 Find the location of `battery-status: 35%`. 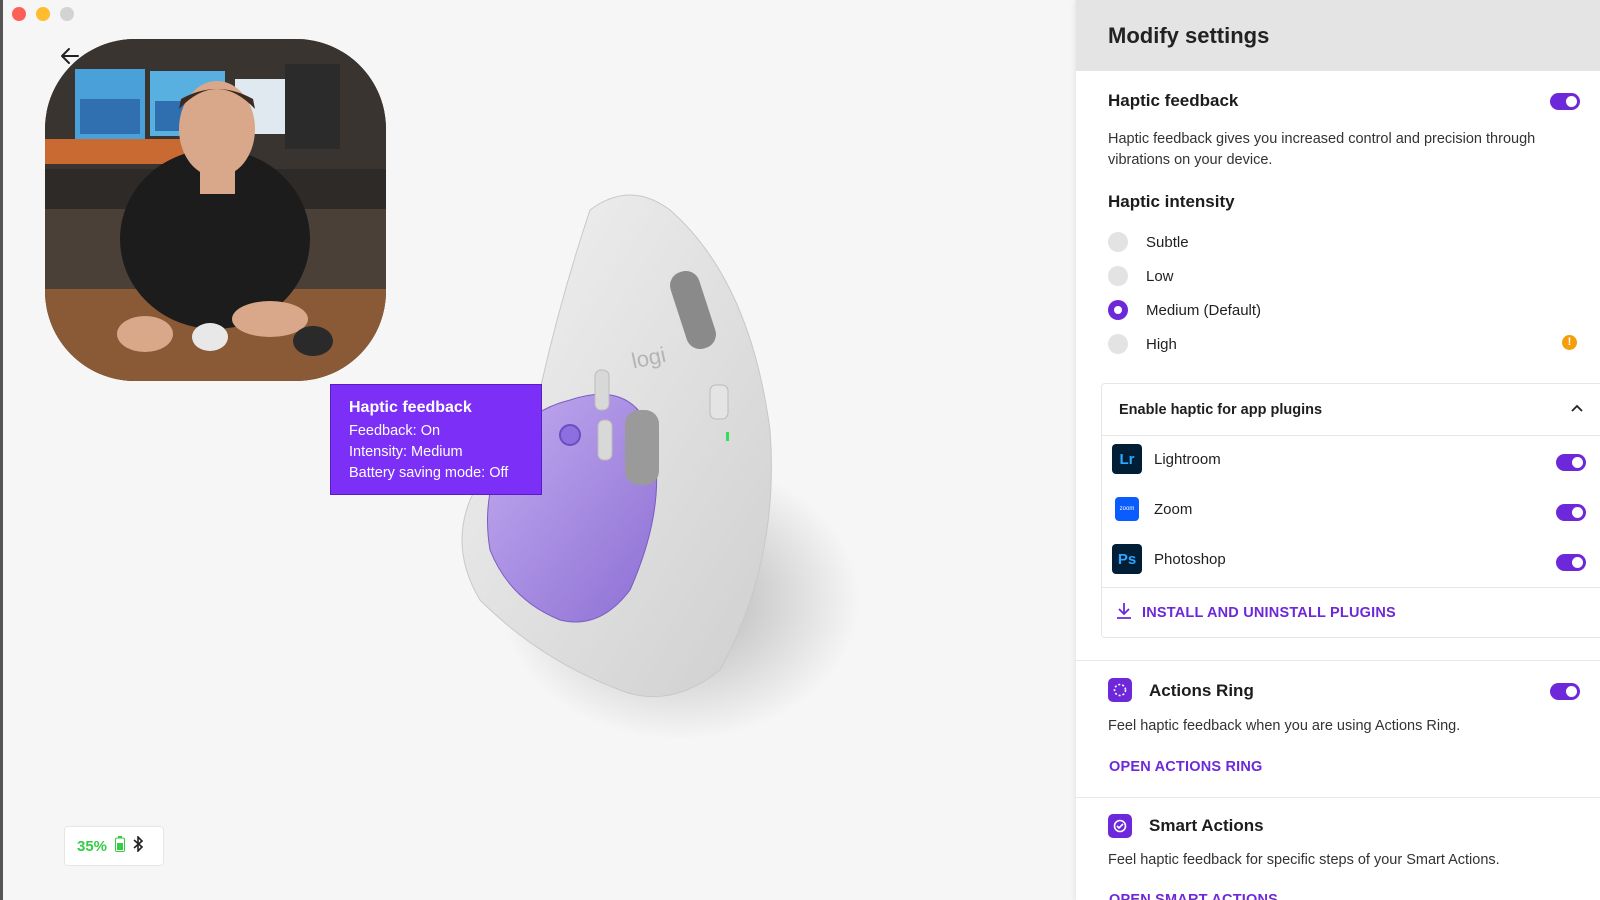

battery-status: 35% is located at coordinates (114, 846).